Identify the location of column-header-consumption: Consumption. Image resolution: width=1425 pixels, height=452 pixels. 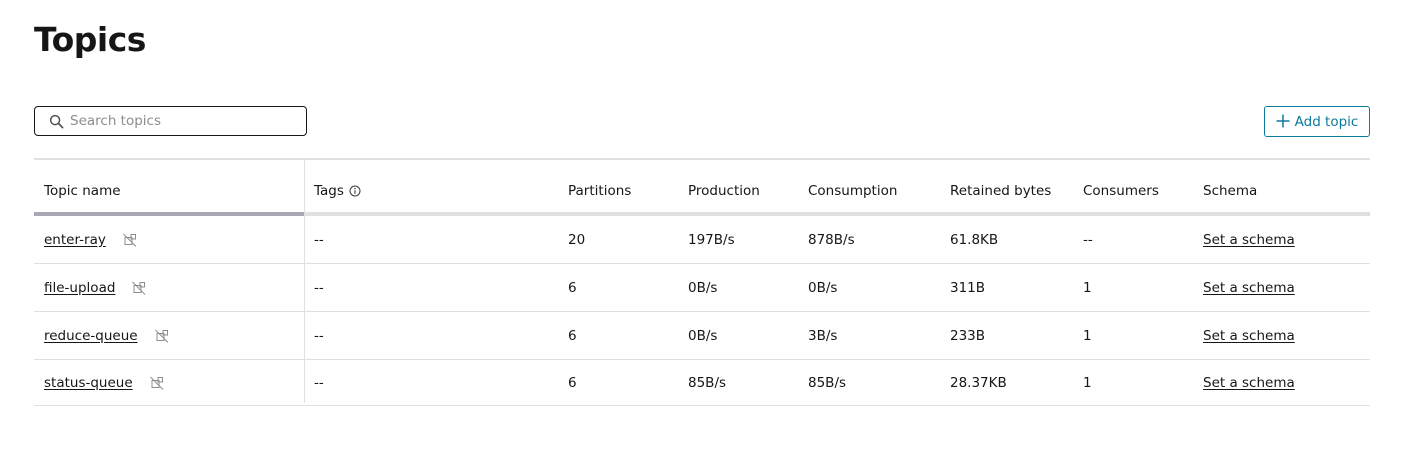
(852, 186).